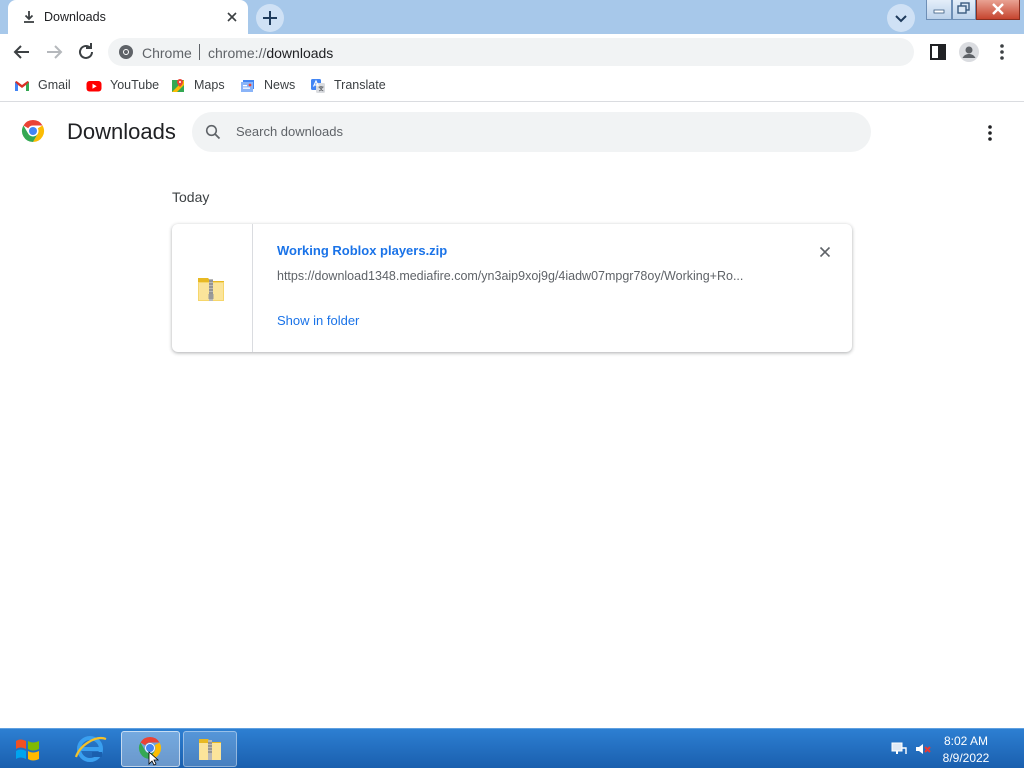 Image resolution: width=1024 pixels, height=768 pixels. I want to click on youtube-icon, so click(94, 86).